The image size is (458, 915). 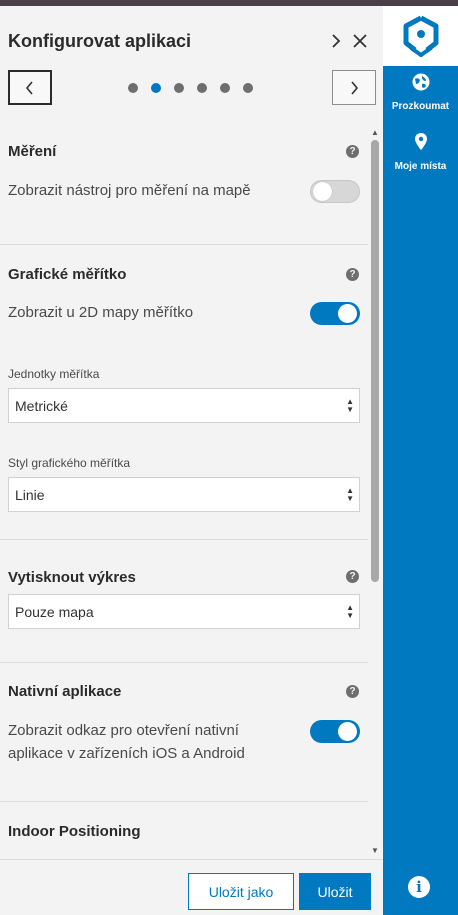 What do you see at coordinates (420, 141) in the screenshot?
I see `map-pin-icon` at bounding box center [420, 141].